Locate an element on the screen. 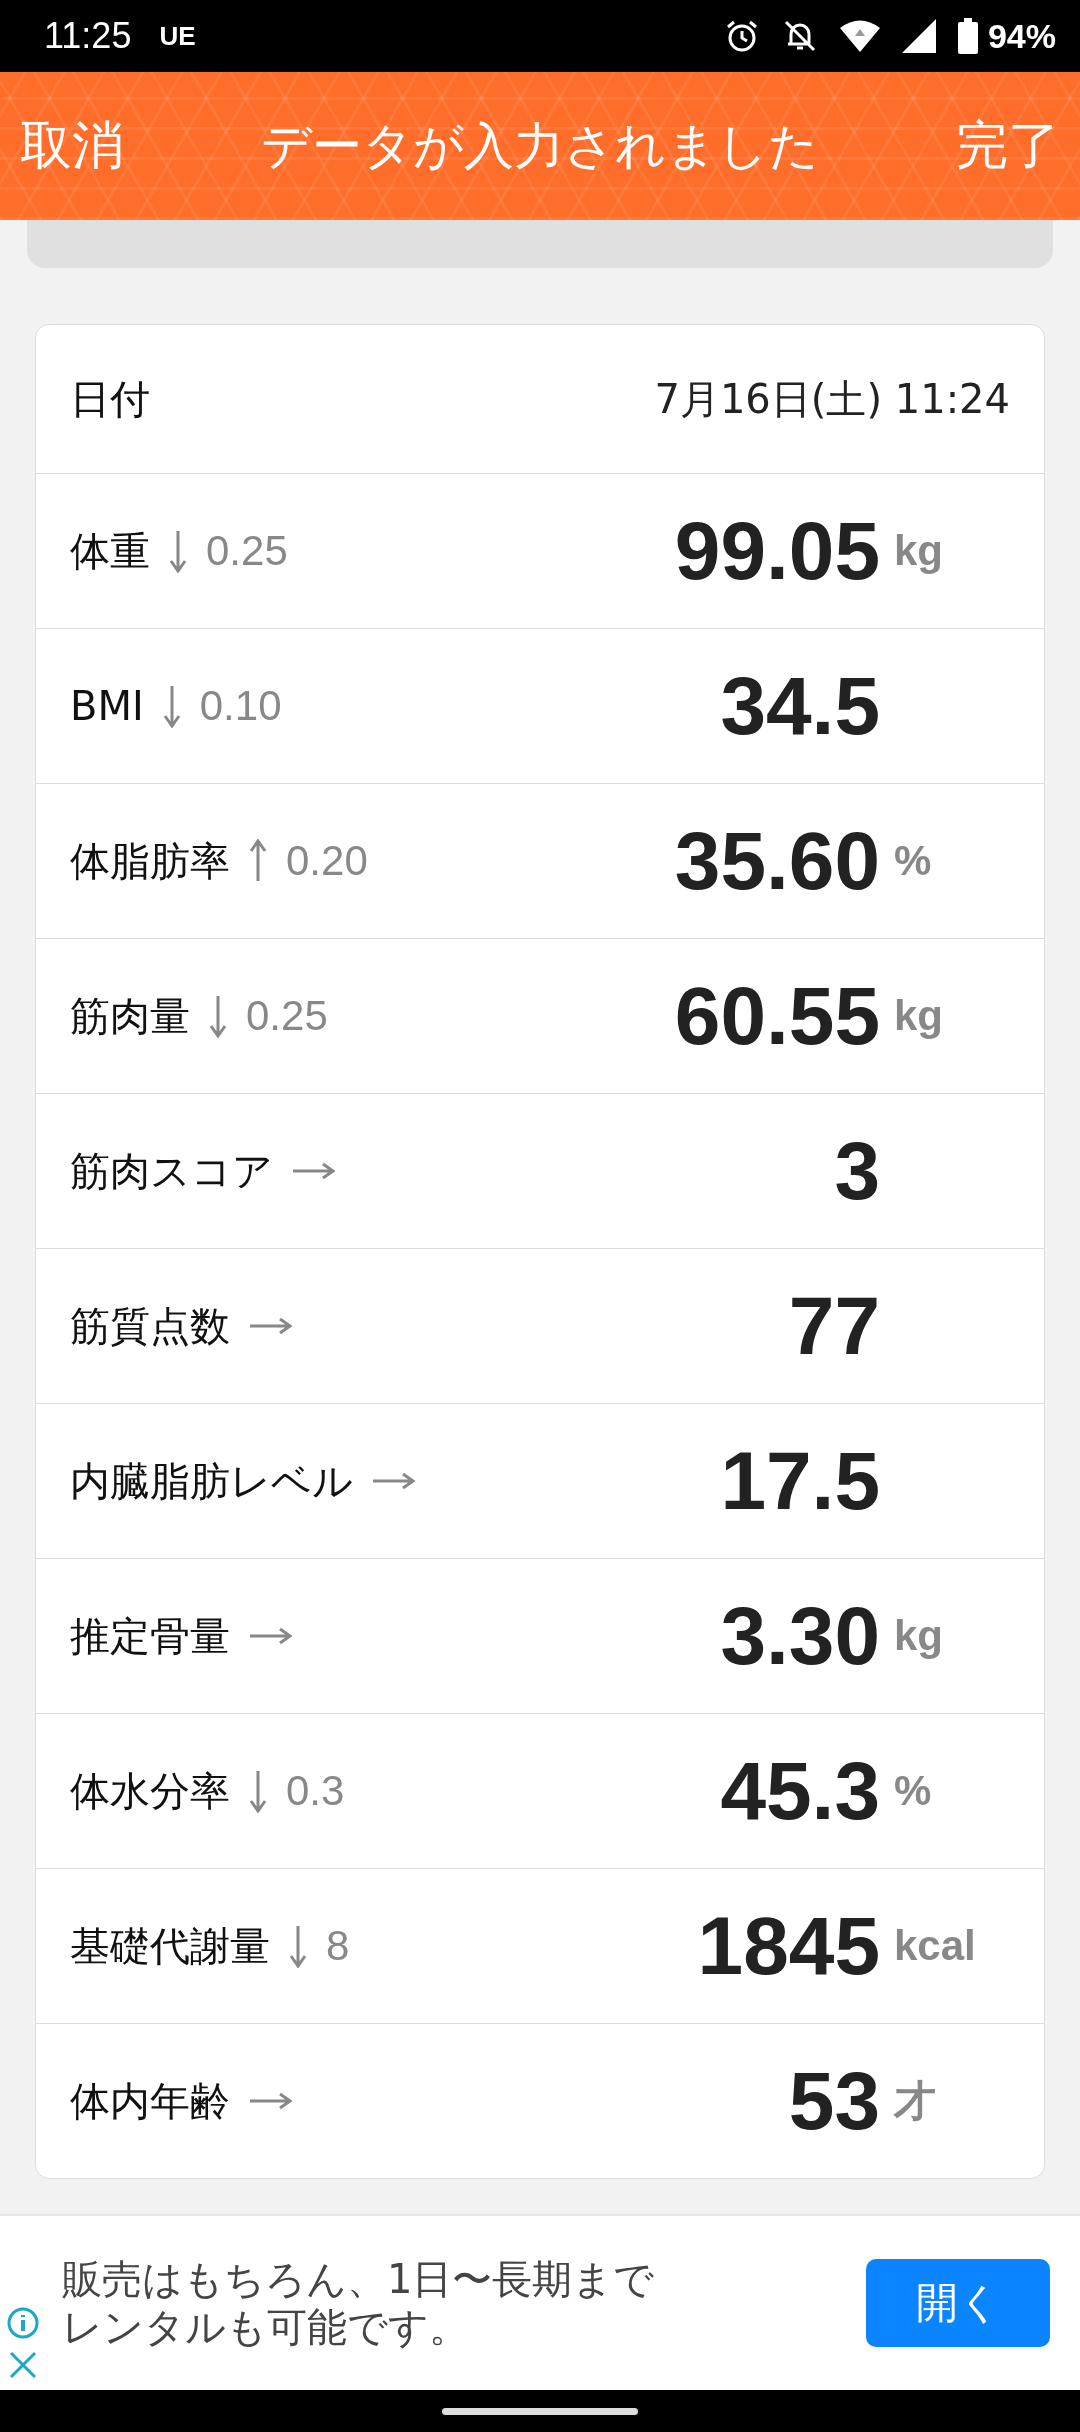  metric-label: 筋肉スコア is located at coordinates (171, 1171).